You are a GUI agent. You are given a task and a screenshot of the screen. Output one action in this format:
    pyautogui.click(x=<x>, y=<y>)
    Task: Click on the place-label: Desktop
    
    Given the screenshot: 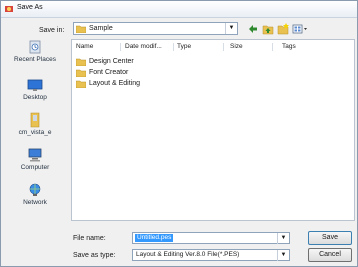 What is the action you would take?
    pyautogui.click(x=35, y=97)
    